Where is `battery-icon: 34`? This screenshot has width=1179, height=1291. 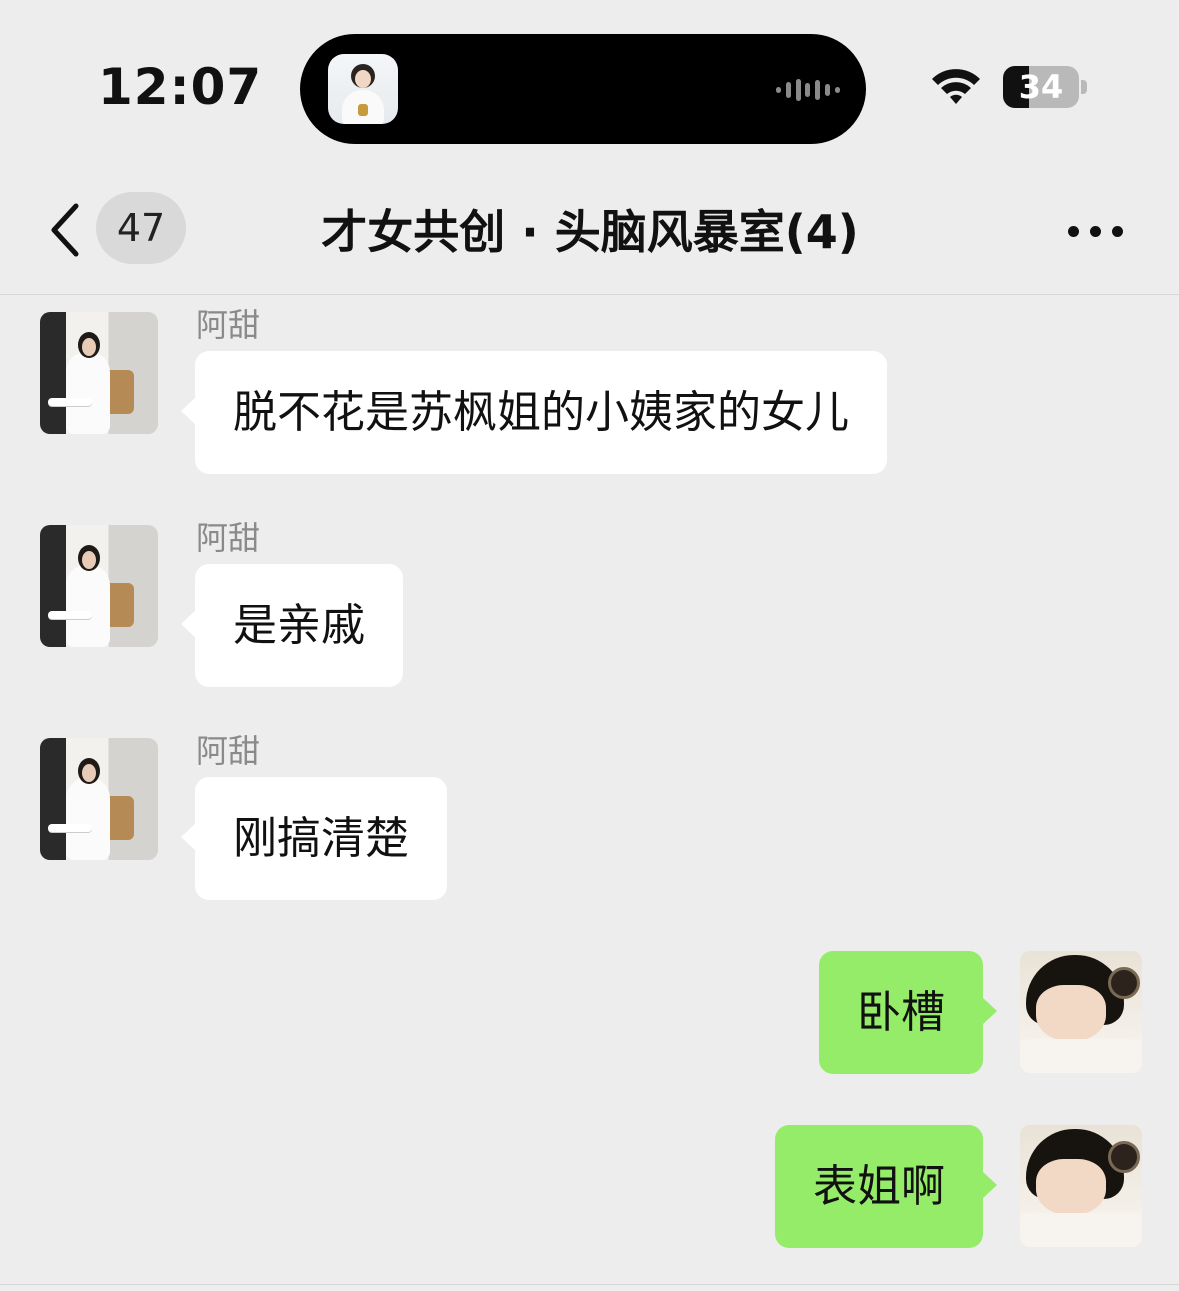
battery-icon: 34 is located at coordinates (1045, 88).